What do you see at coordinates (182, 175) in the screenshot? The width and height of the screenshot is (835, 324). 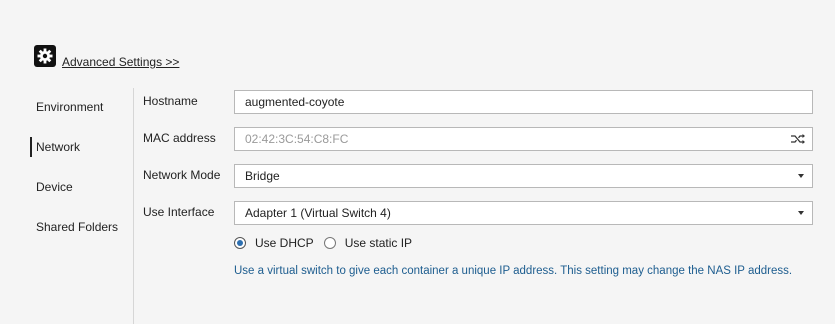 I see `network-mode-label: Network Mode` at bounding box center [182, 175].